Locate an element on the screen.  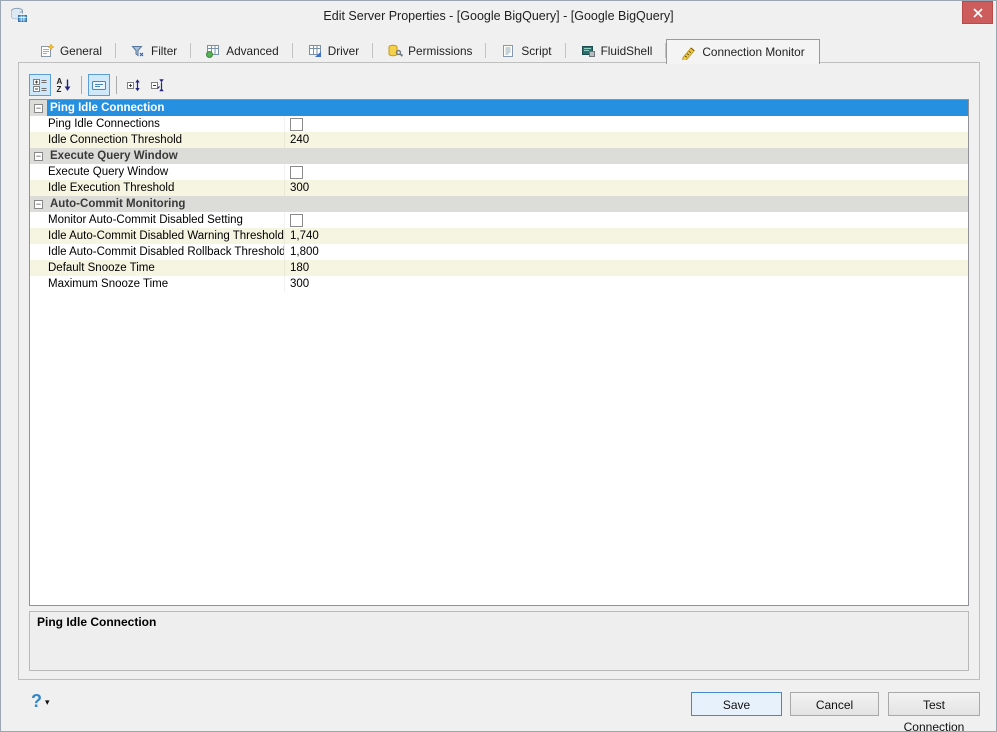
expand-all-button is located at coordinates (134, 85).